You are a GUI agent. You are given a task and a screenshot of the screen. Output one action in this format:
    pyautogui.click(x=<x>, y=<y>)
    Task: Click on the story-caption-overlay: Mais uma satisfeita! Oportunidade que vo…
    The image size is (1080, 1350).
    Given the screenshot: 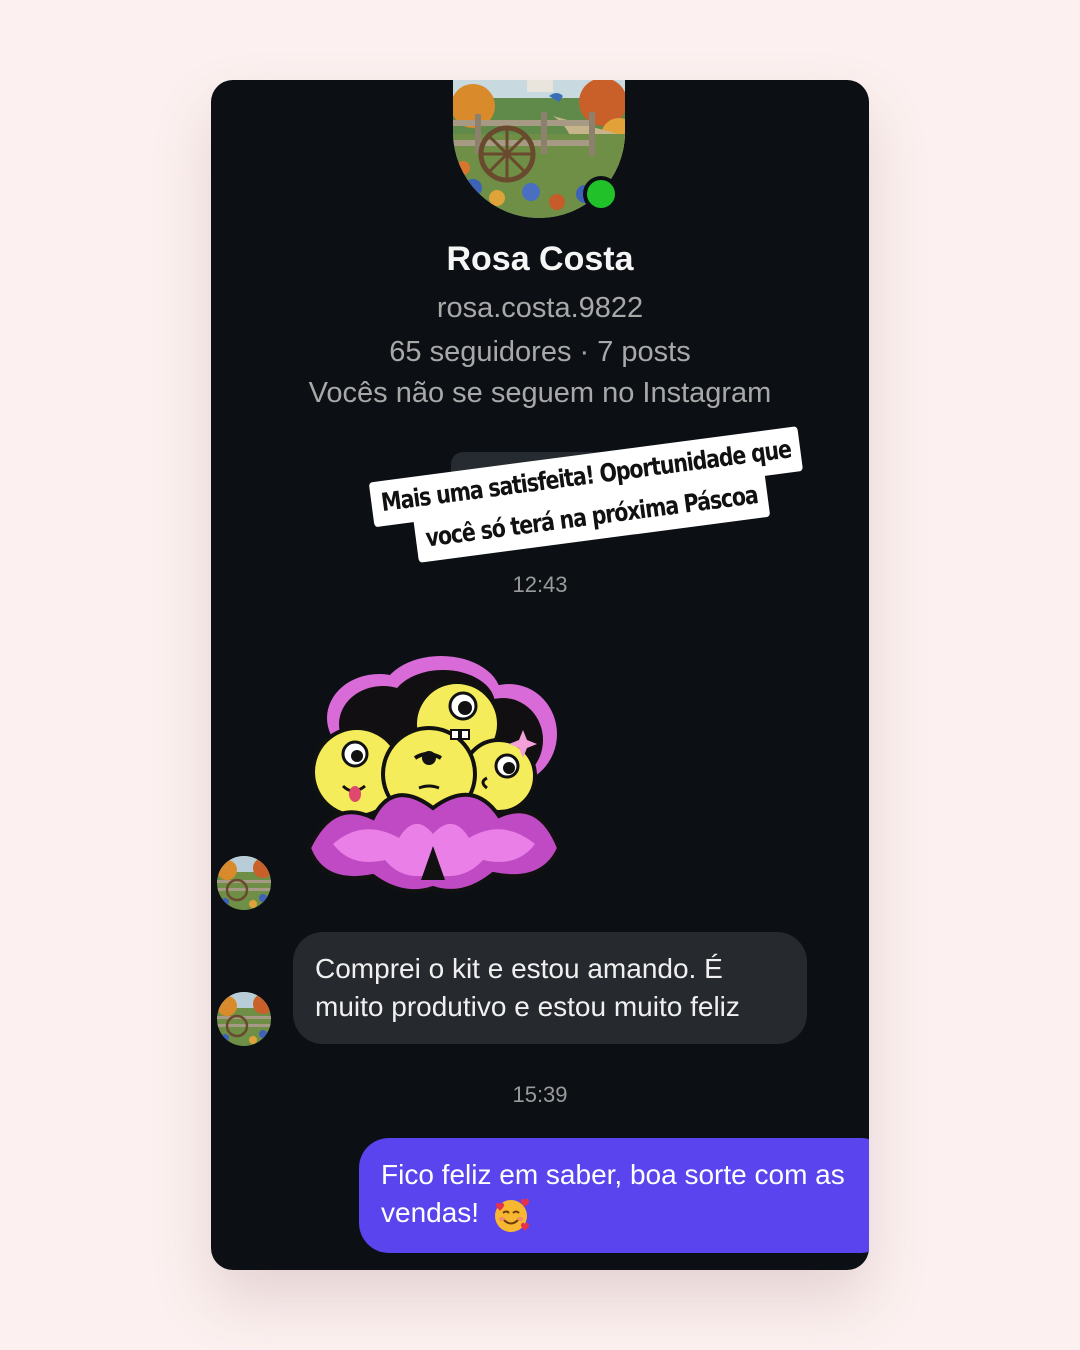 What is the action you would take?
    pyautogui.click(x=588, y=496)
    